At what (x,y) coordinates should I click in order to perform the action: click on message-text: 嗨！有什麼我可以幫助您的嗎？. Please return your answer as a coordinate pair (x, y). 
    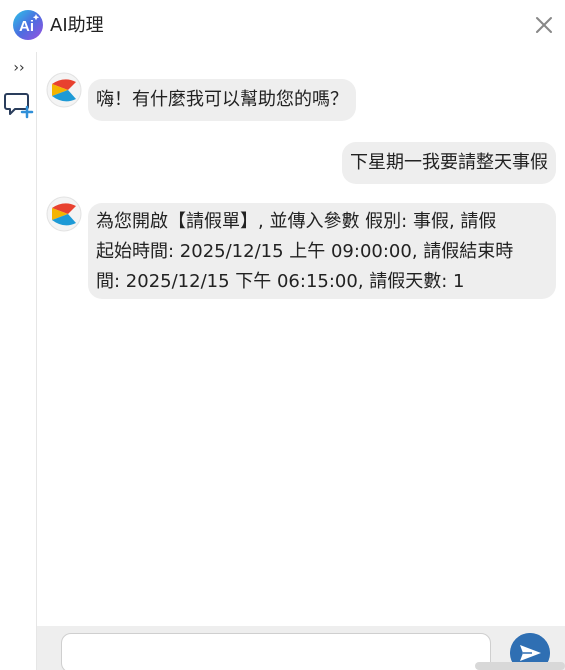
    Looking at the image, I should click on (222, 99).